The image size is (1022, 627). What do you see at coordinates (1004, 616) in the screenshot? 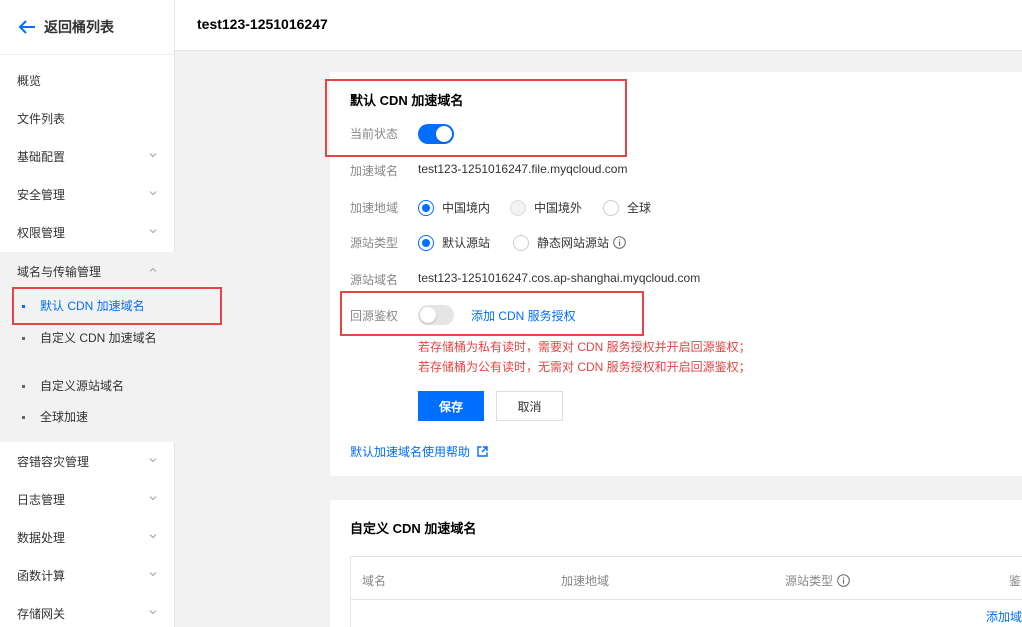
I see `add-domain-link: 添加域` at bounding box center [1004, 616].